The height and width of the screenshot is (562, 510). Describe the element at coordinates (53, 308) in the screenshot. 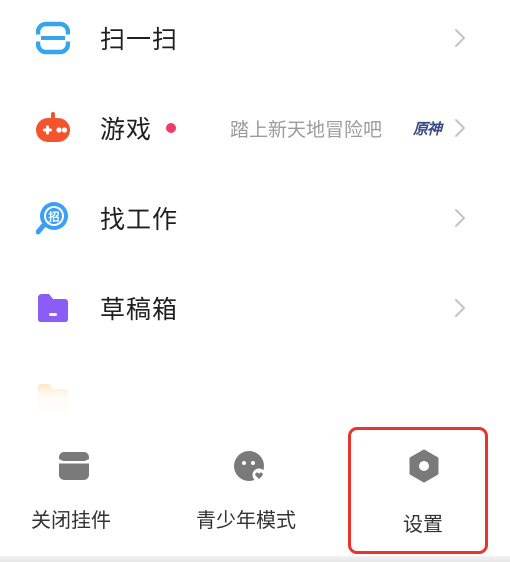

I see `folder-icon` at that location.